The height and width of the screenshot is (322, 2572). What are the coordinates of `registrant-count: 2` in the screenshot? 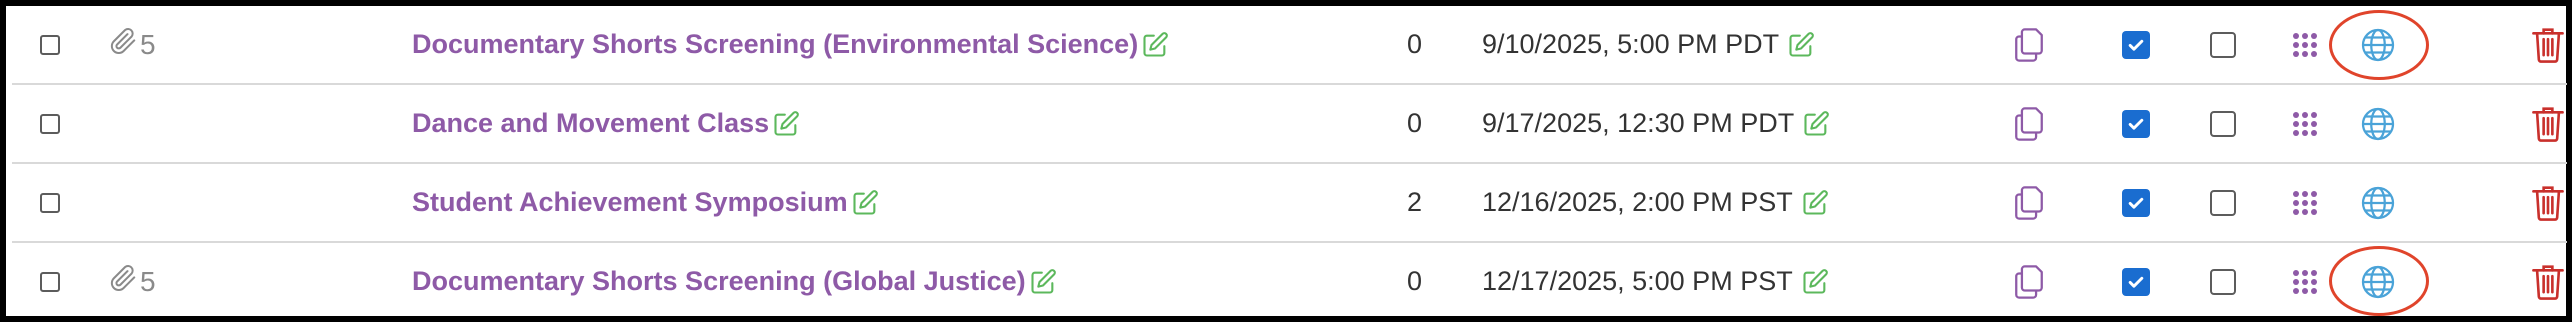 It's located at (1415, 202).